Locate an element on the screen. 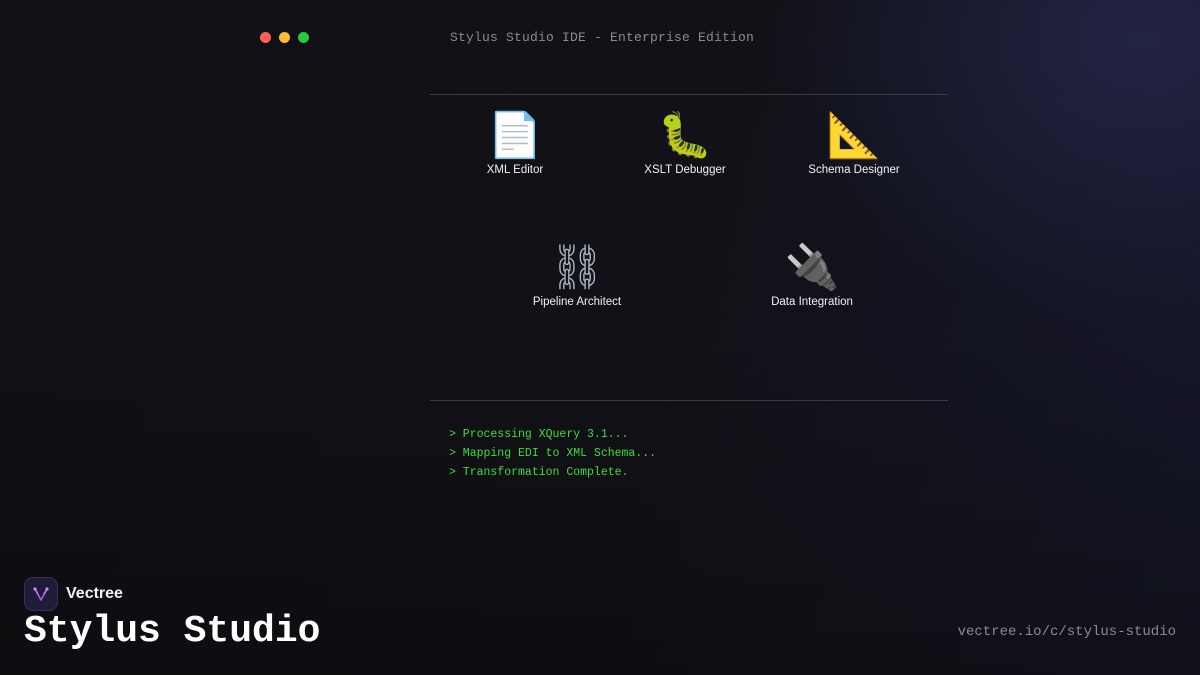 This screenshot has height=675, width=1200. schema-designer-launcher: 📐 Schema Designer is located at coordinates (854, 143).